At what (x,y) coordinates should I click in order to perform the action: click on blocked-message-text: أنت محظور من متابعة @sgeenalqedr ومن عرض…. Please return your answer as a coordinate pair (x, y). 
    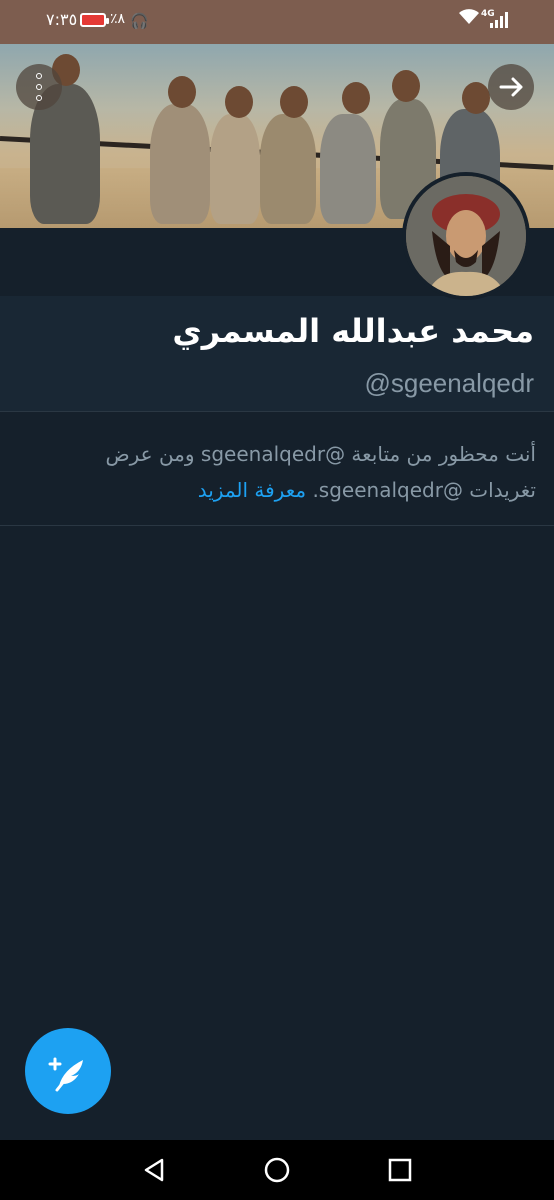
    Looking at the image, I should click on (320, 472).